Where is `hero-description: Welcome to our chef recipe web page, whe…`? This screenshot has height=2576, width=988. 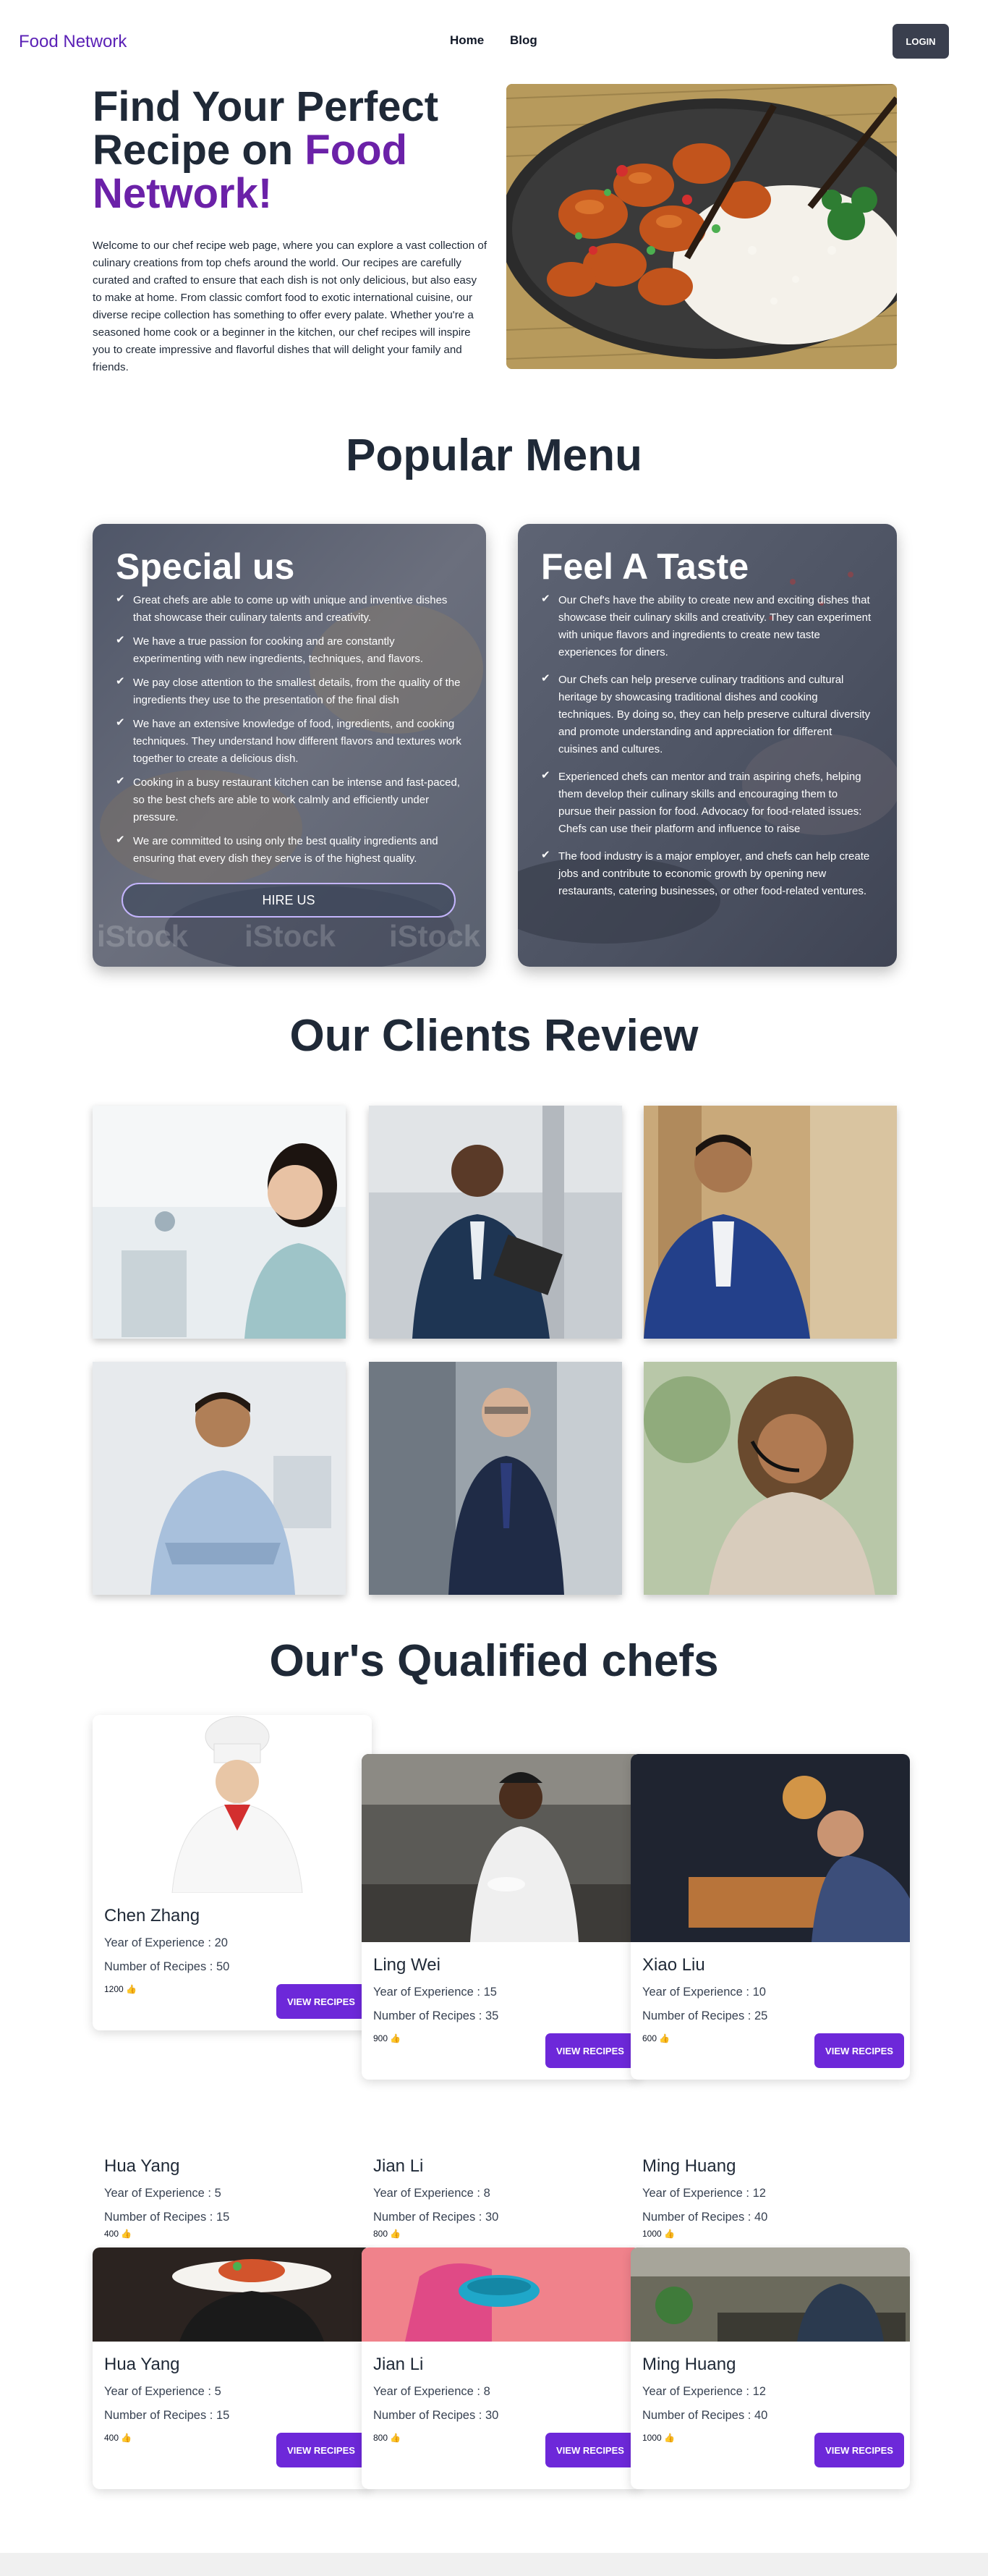 hero-description: Welcome to our chef recipe web page, whe… is located at coordinates (290, 306).